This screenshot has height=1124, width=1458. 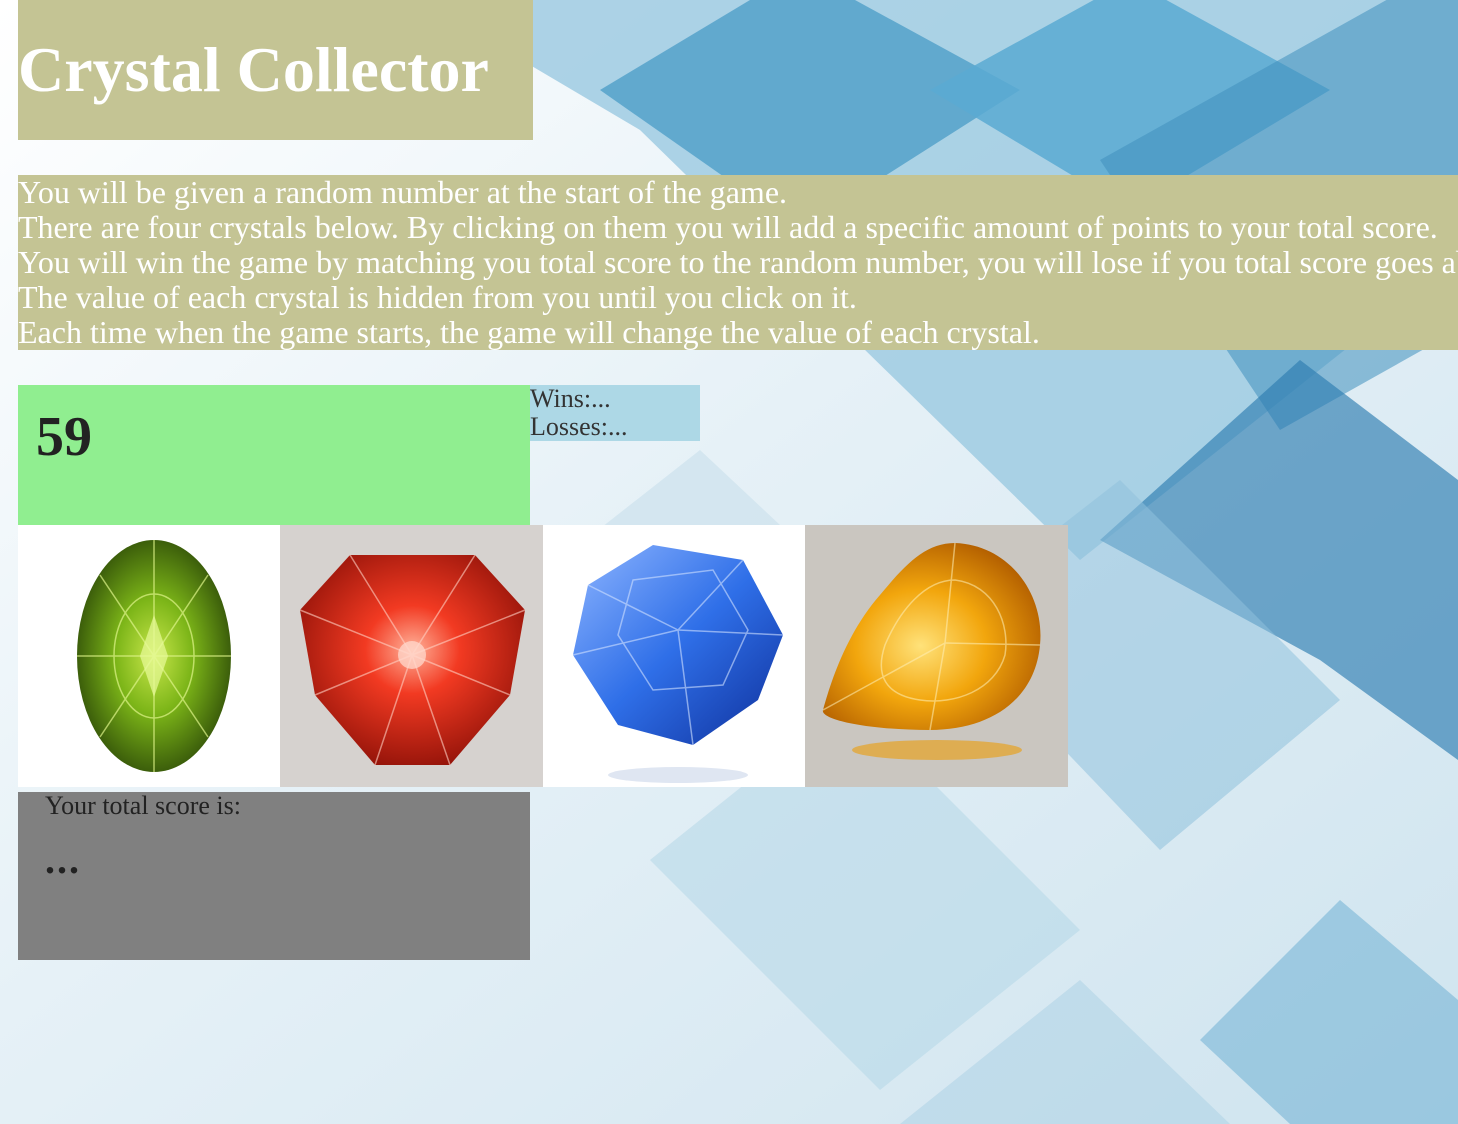 I want to click on red-crystal-icon, so click(x=412, y=660).